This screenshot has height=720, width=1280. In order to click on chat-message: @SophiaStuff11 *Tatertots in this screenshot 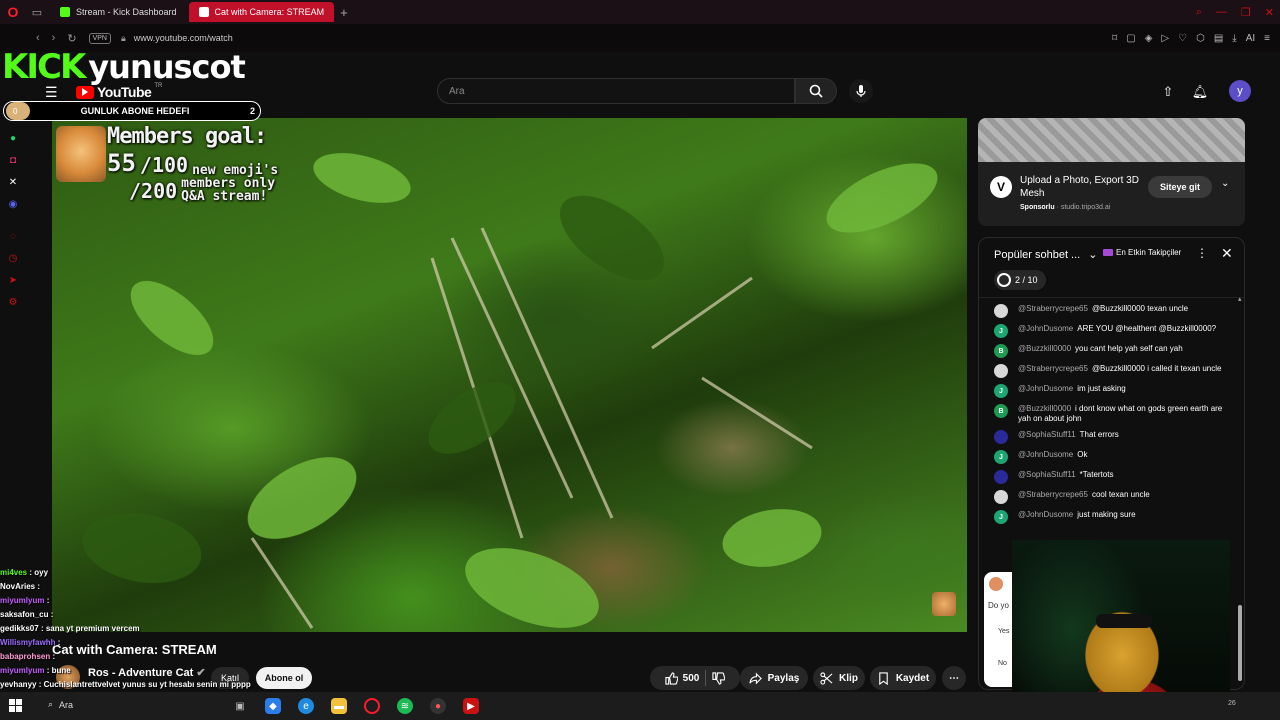, I will do `click(1114, 477)`.